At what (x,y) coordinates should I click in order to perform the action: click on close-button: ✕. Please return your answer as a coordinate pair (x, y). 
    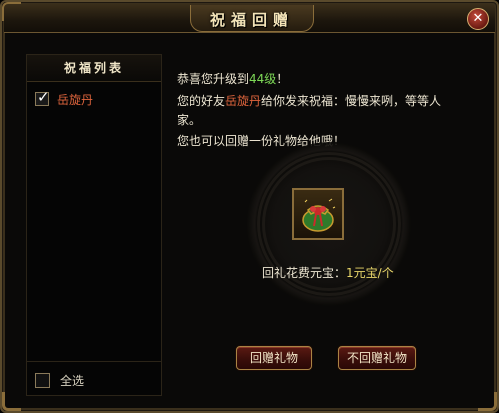
    Looking at the image, I should click on (478, 19).